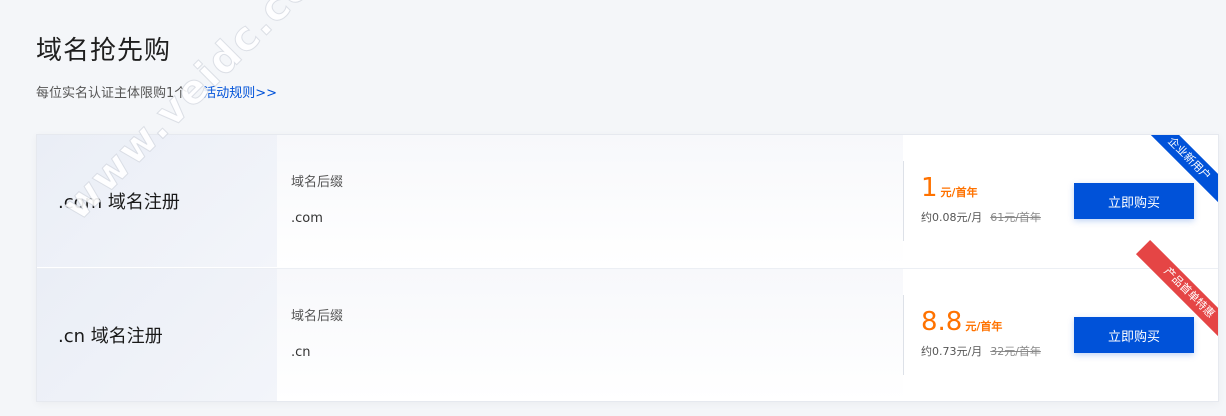 This screenshot has height=416, width=1226. I want to click on monthly-price: 约0.08元/月, so click(952, 217).